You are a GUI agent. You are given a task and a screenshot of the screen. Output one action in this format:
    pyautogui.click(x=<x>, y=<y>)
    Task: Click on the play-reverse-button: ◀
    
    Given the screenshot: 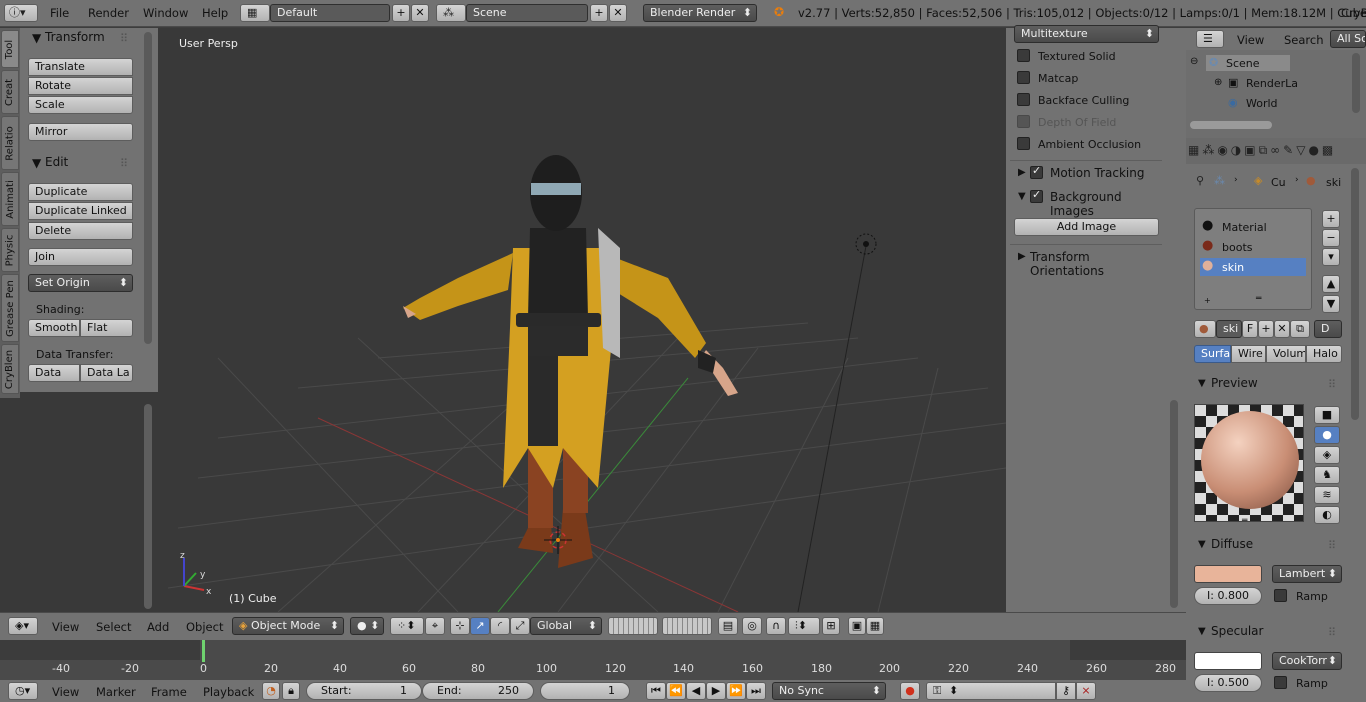 What is the action you would take?
    pyautogui.click(x=696, y=691)
    